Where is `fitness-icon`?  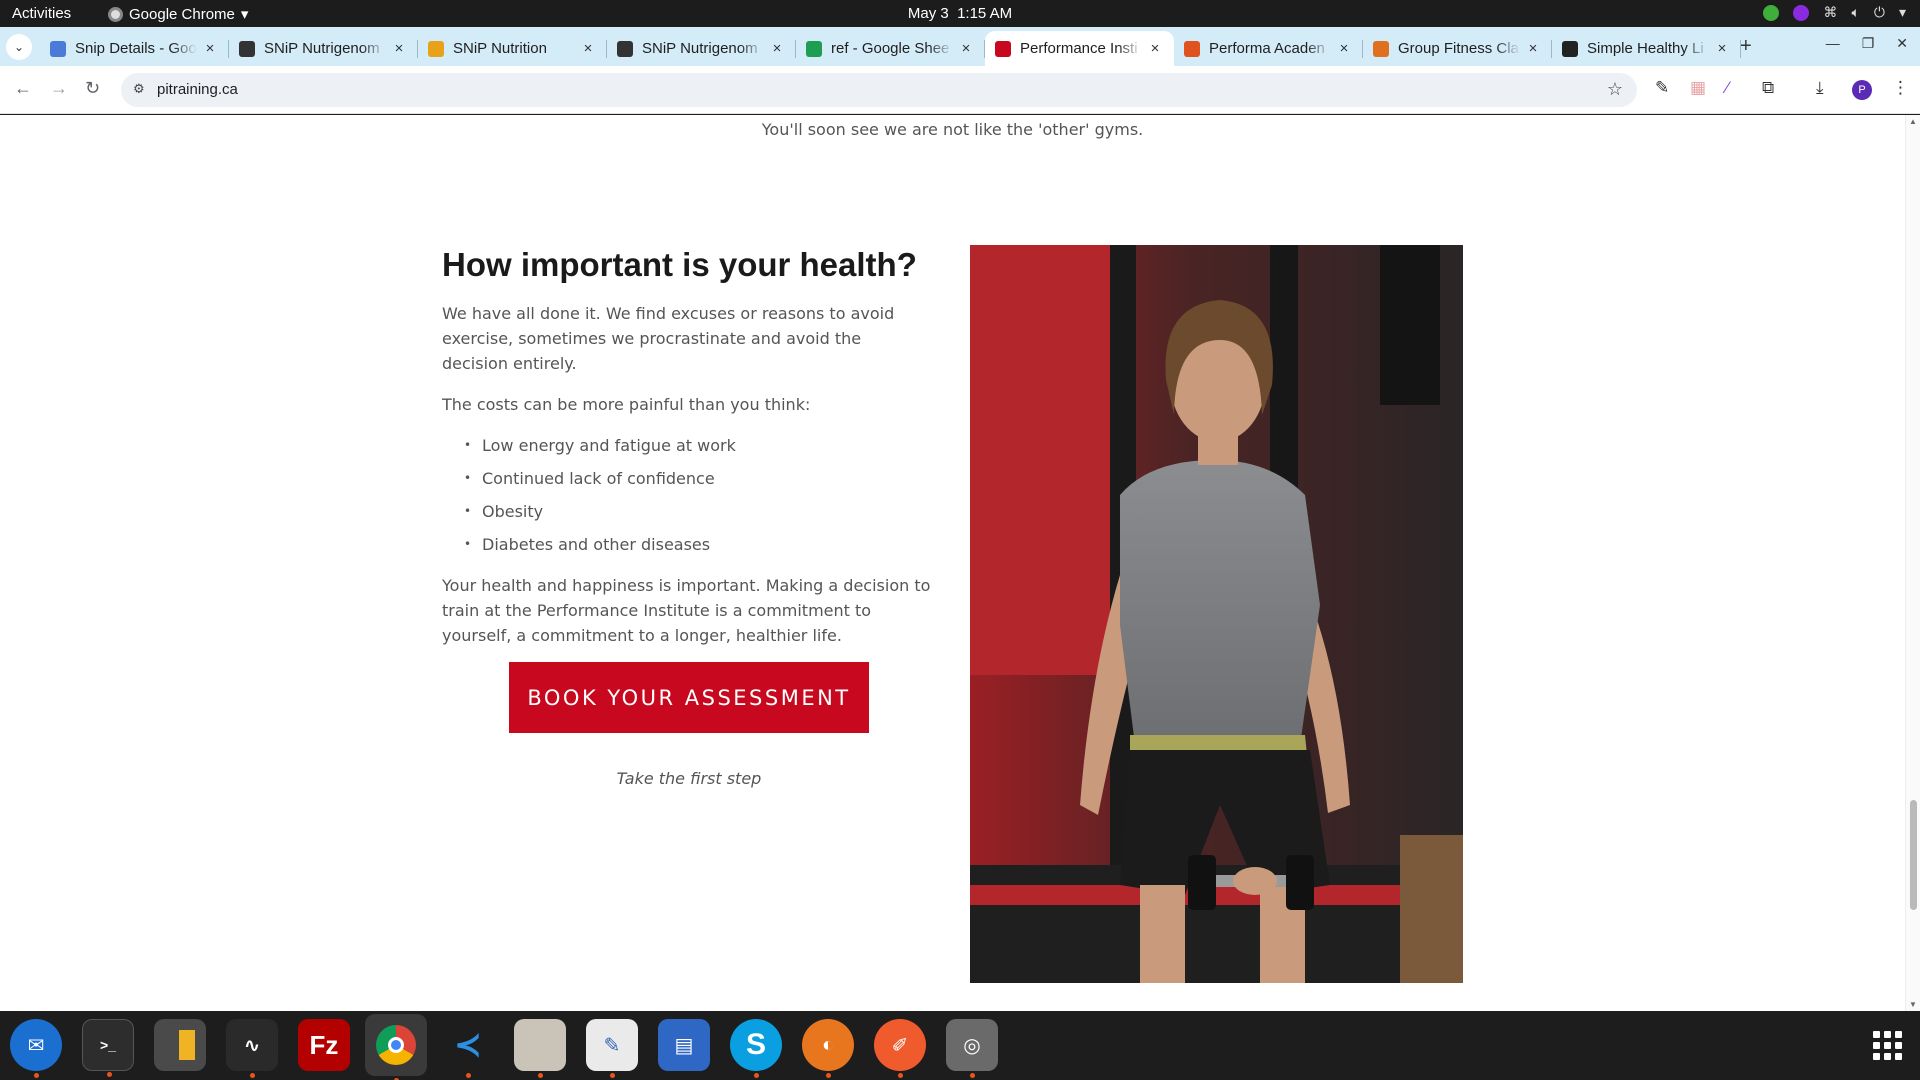 fitness-icon is located at coordinates (1381, 48).